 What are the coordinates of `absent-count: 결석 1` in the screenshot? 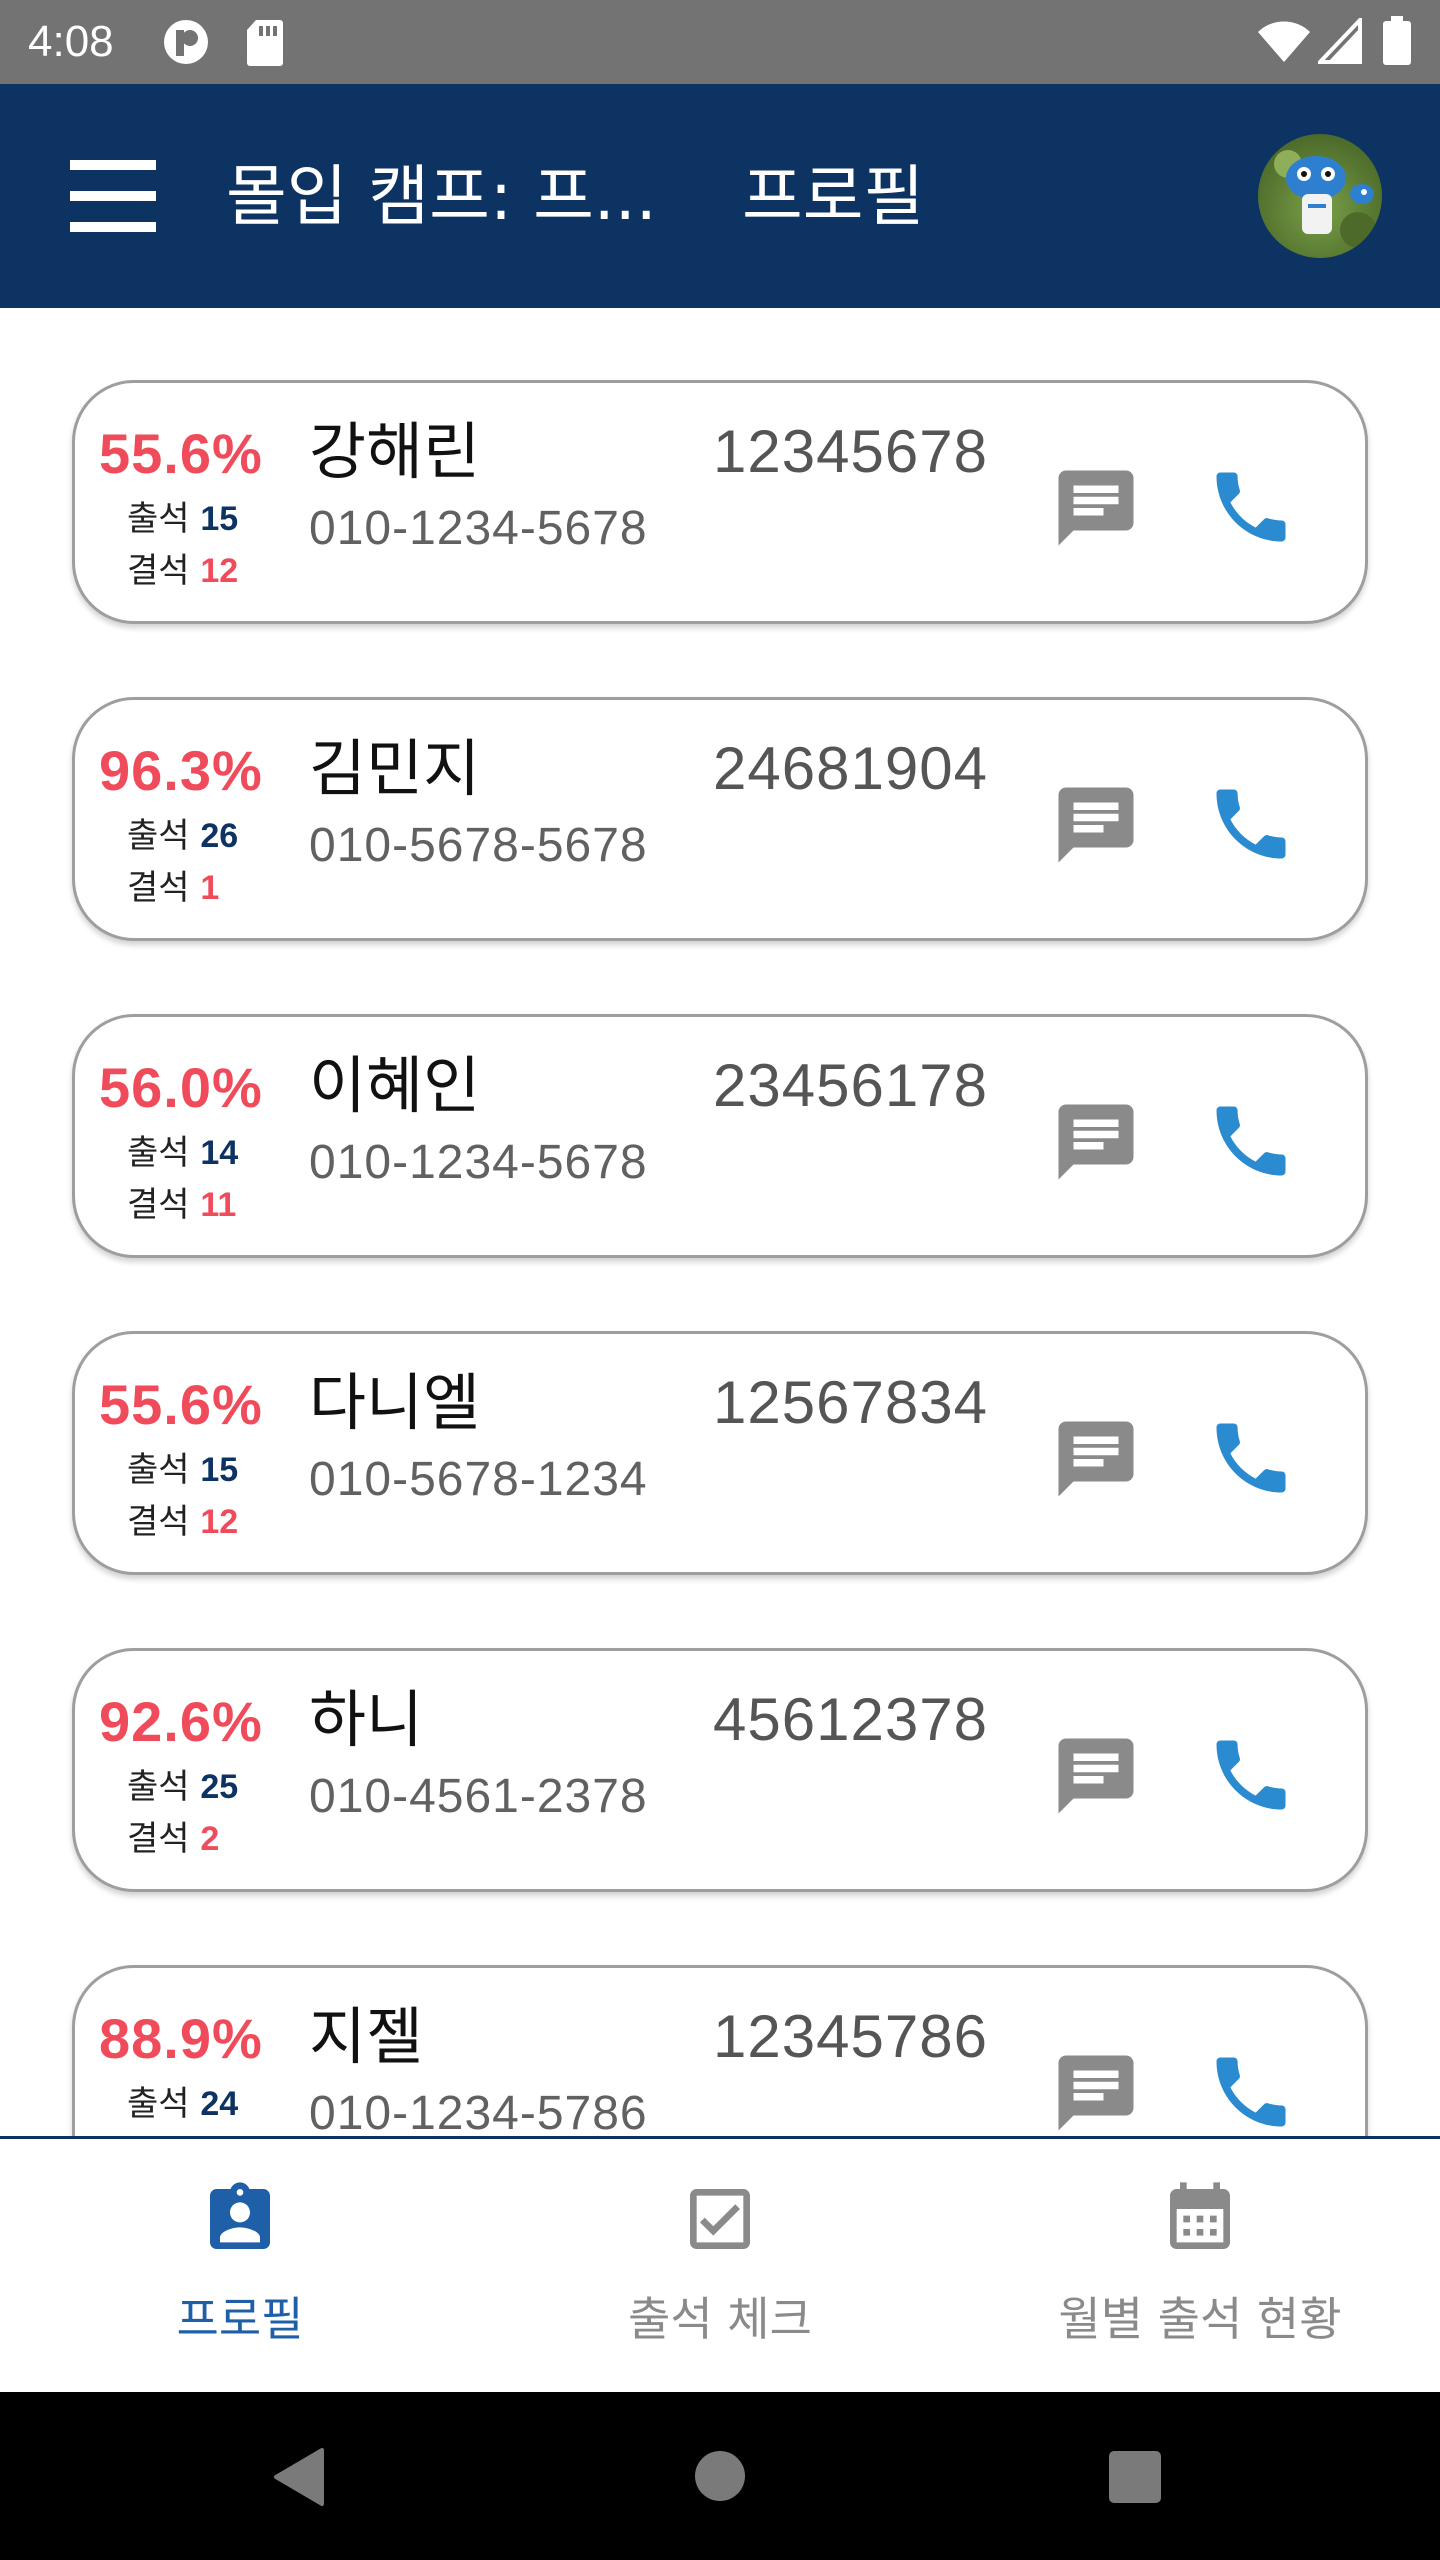 It's located at (173, 888).